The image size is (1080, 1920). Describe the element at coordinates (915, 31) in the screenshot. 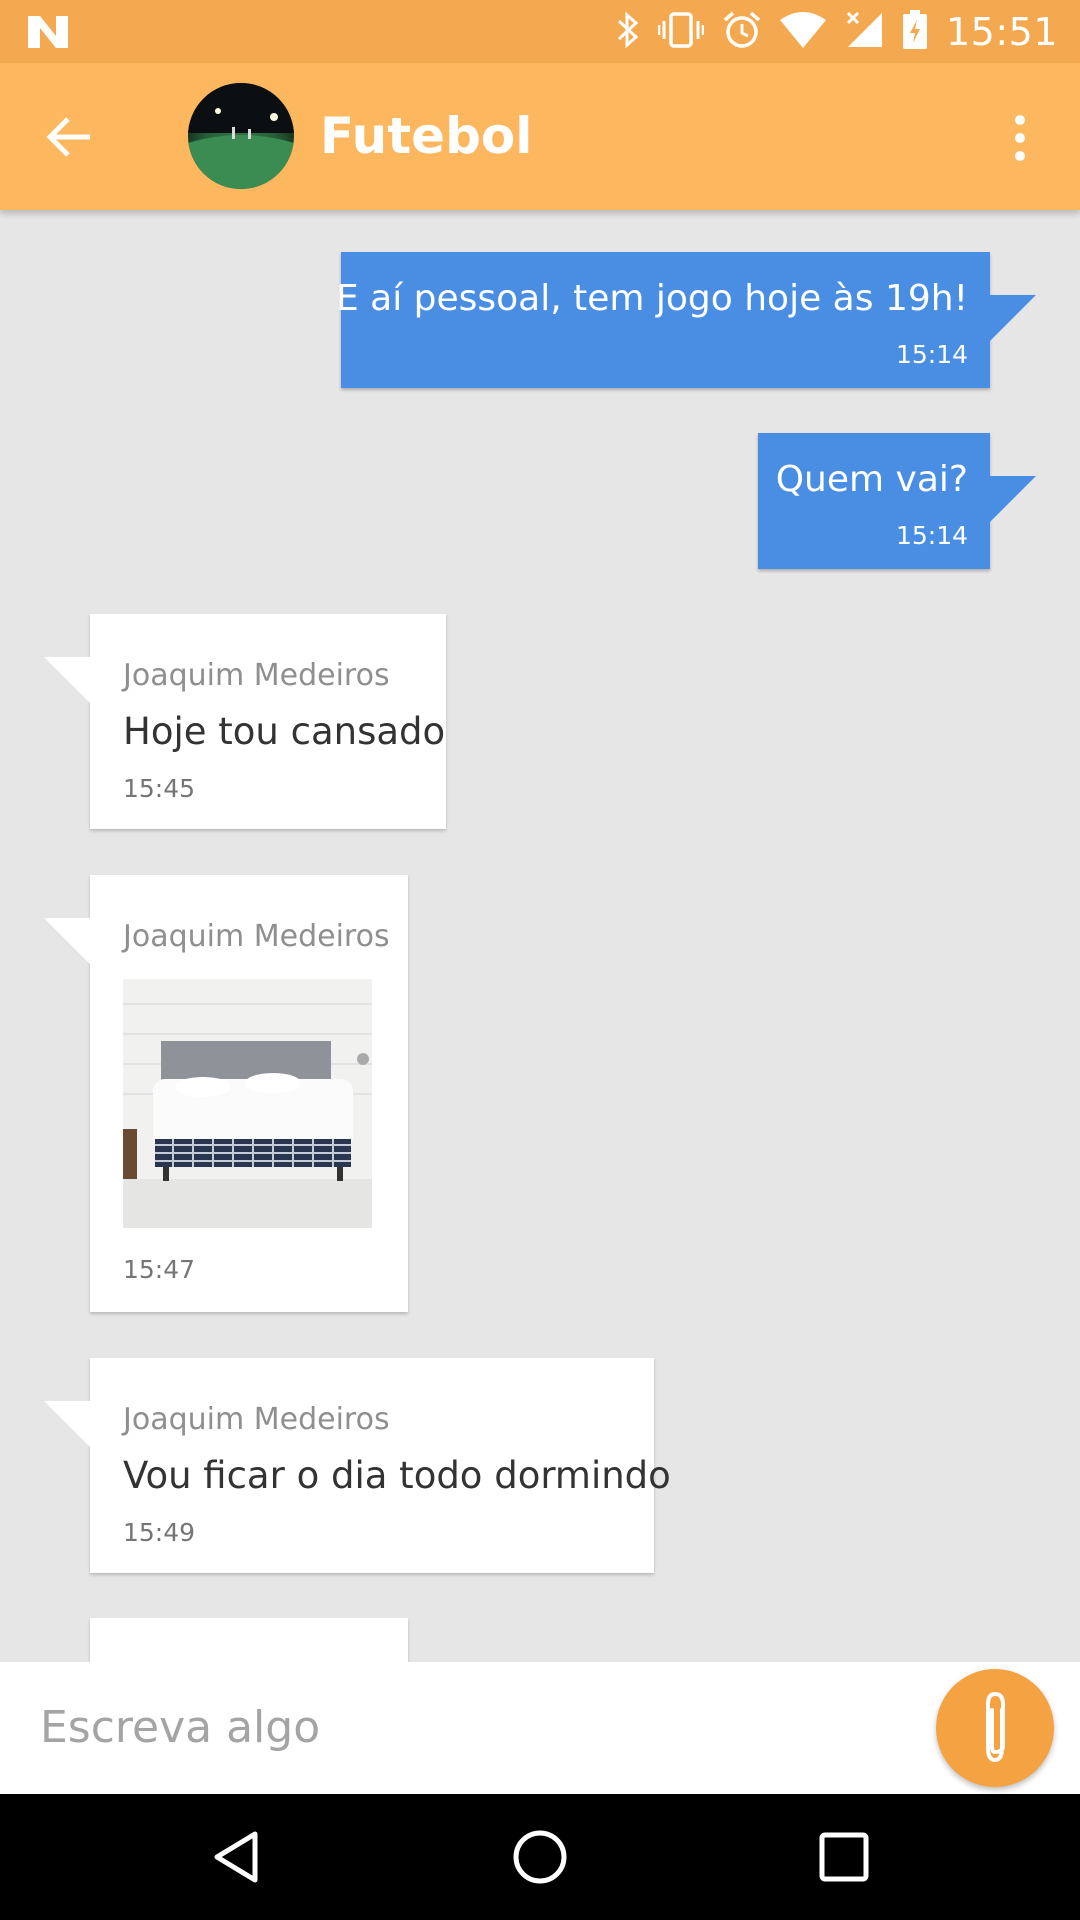

I see `battery-charging-icon` at that location.